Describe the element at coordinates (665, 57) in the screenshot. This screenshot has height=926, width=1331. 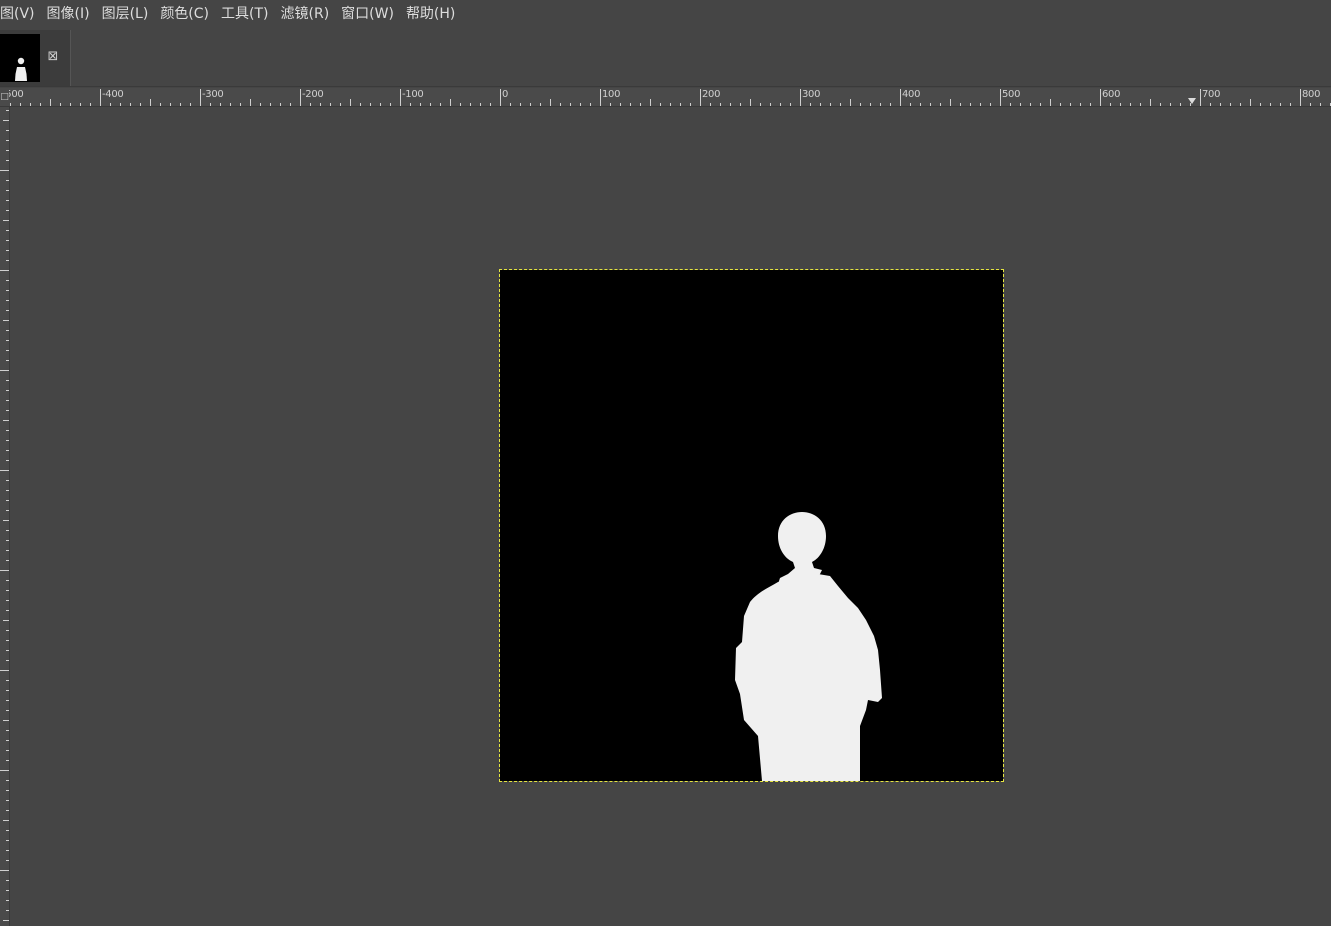
I see `image-tab-bar: ⊠` at that location.